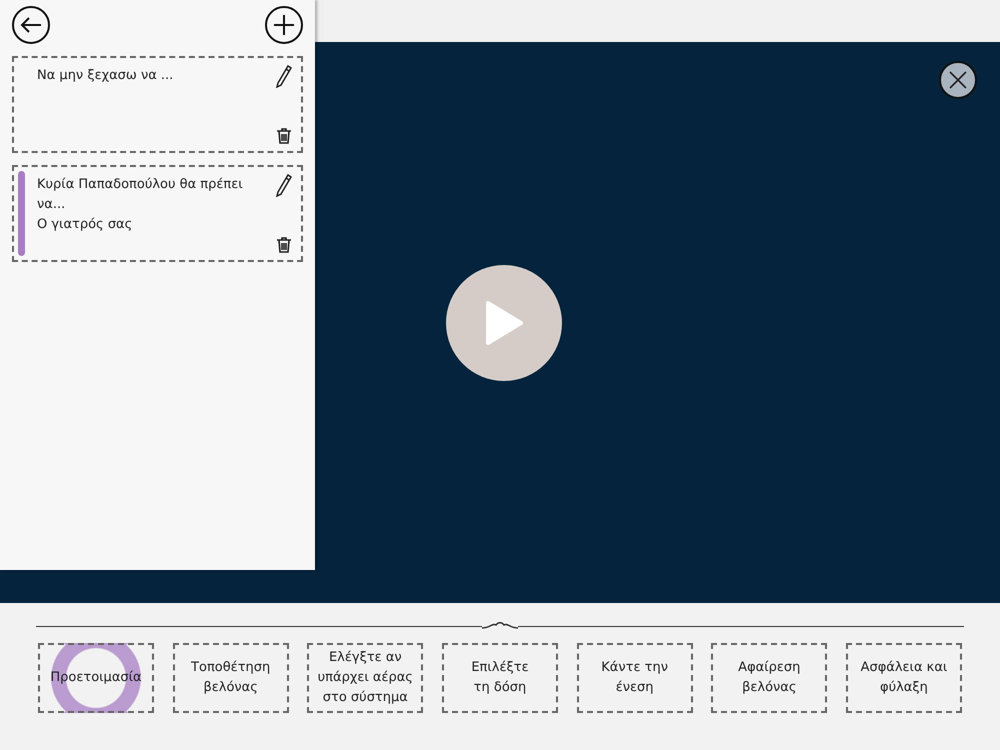  Describe the element at coordinates (500, 678) in the screenshot. I see `step-button: Επιλέξτε τη δόση` at that location.